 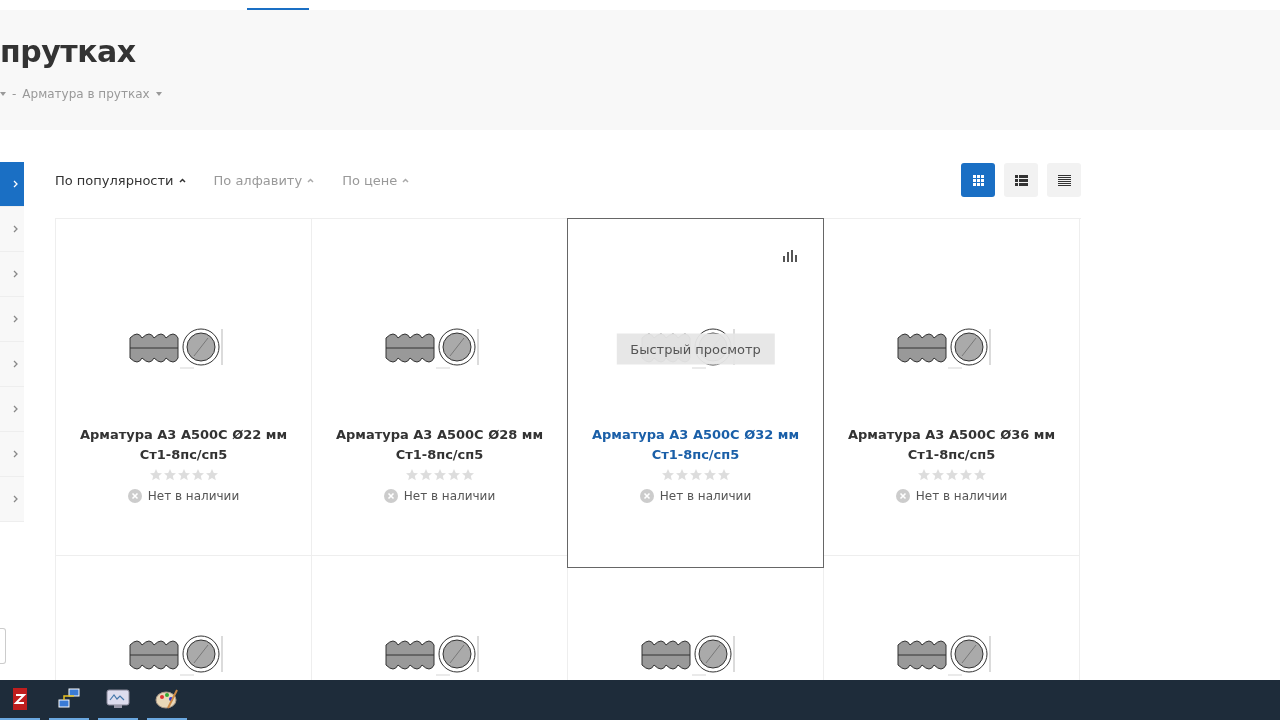 I want to click on sort-option: По популярности, so click(x=120, y=180).